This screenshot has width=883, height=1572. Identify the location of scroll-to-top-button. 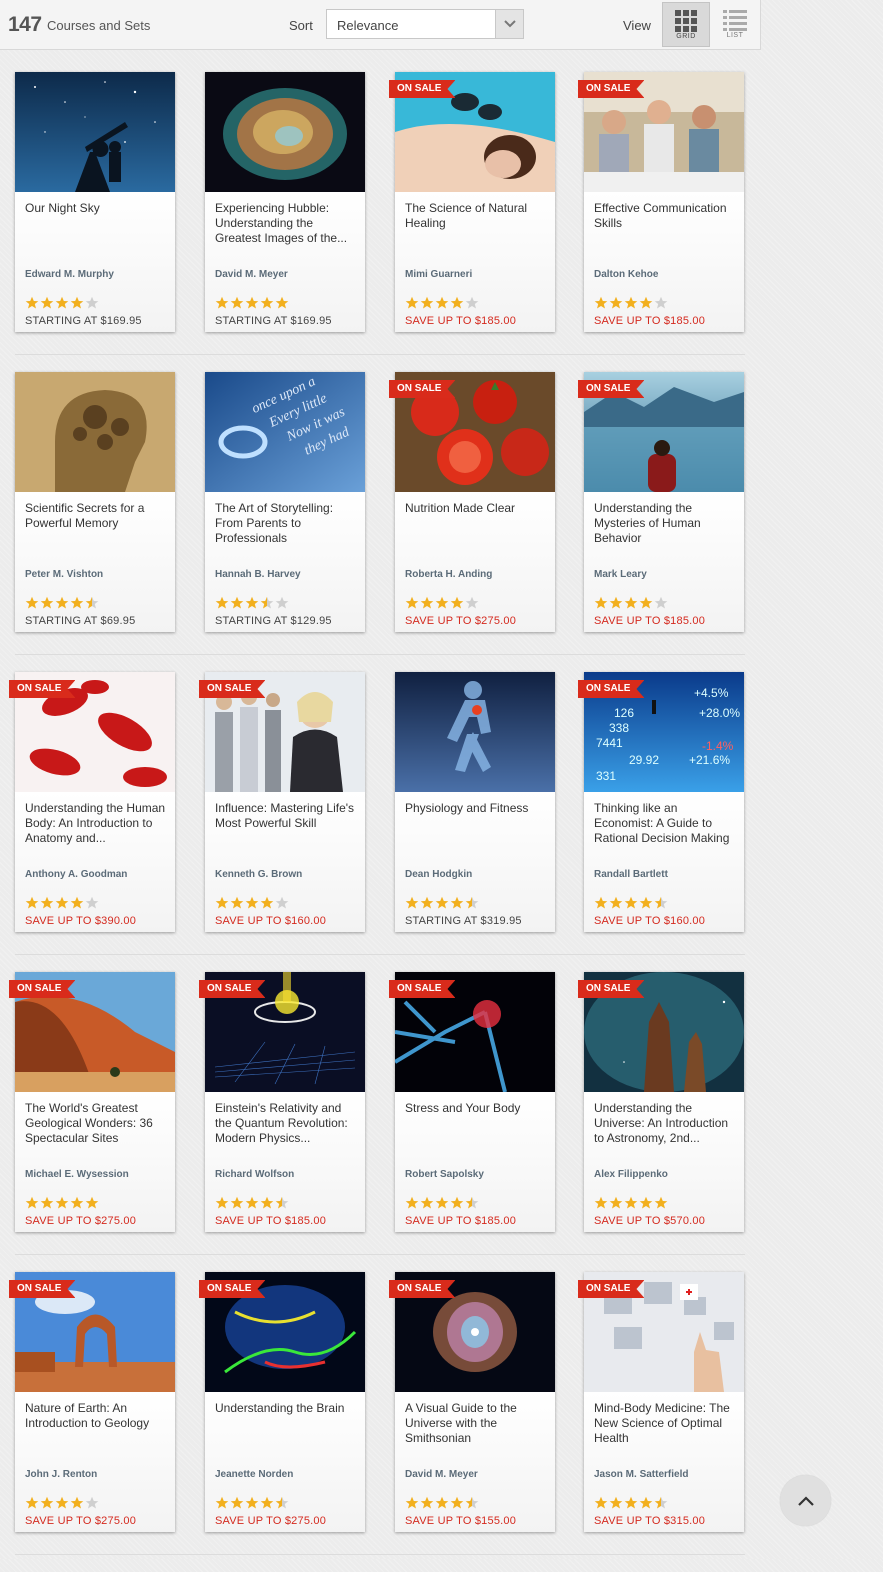
(805, 1500).